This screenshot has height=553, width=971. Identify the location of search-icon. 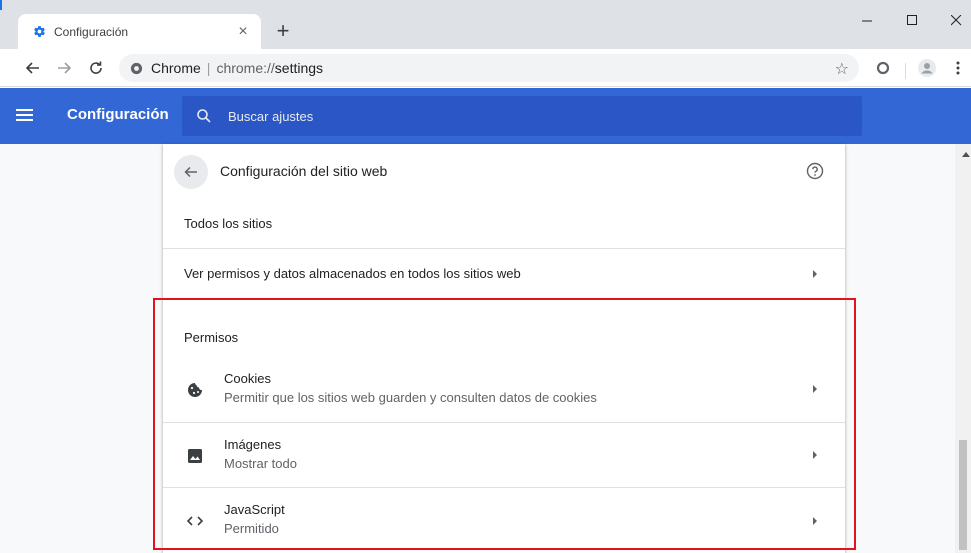
(204, 116).